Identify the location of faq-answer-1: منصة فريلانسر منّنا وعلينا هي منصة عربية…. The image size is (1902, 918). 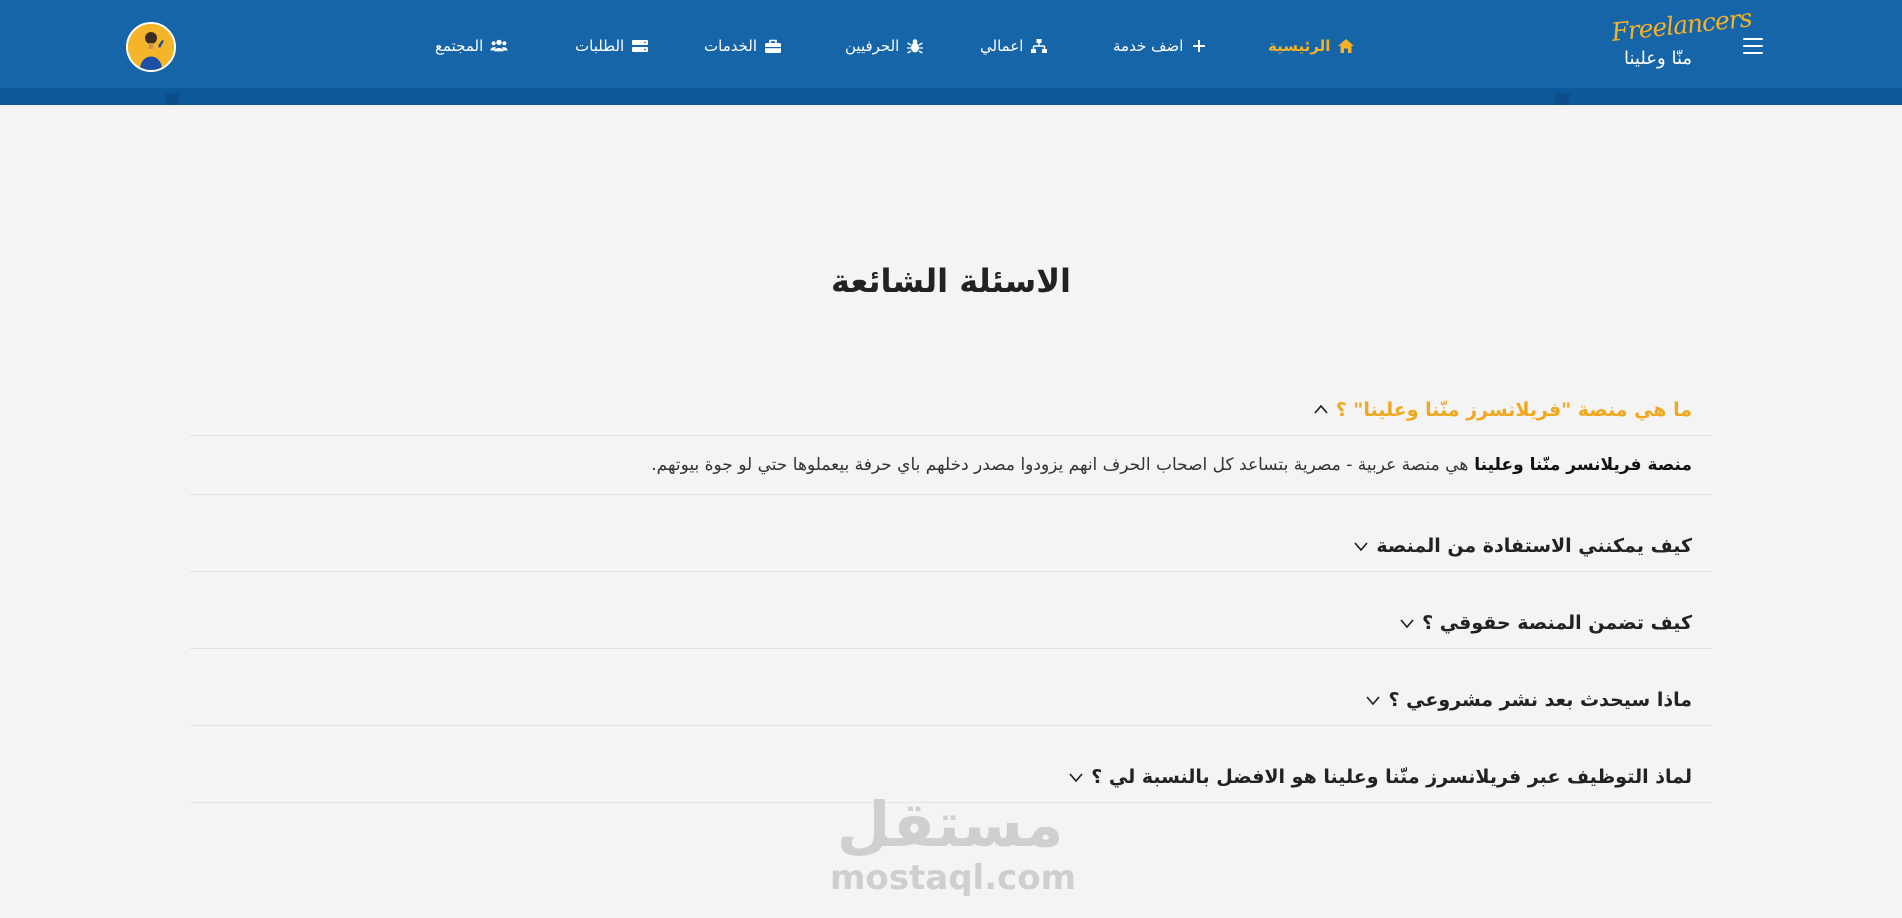
(951, 465).